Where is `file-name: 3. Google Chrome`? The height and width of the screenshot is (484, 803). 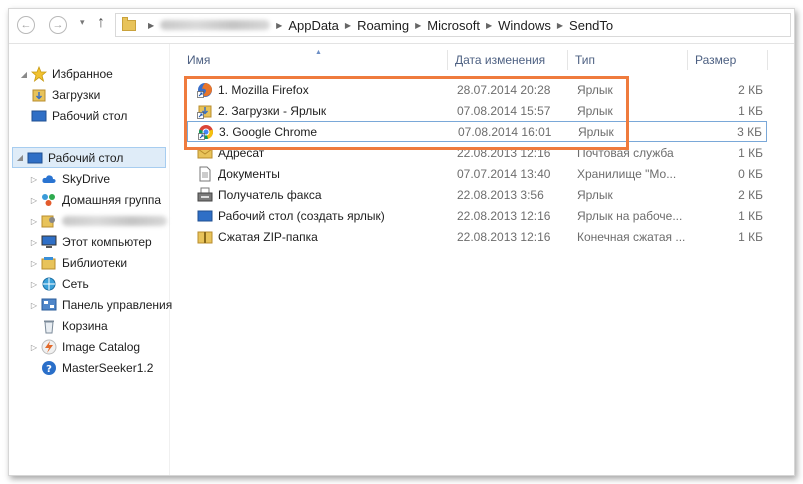
file-name: 3. Google Chrome is located at coordinates (268, 132).